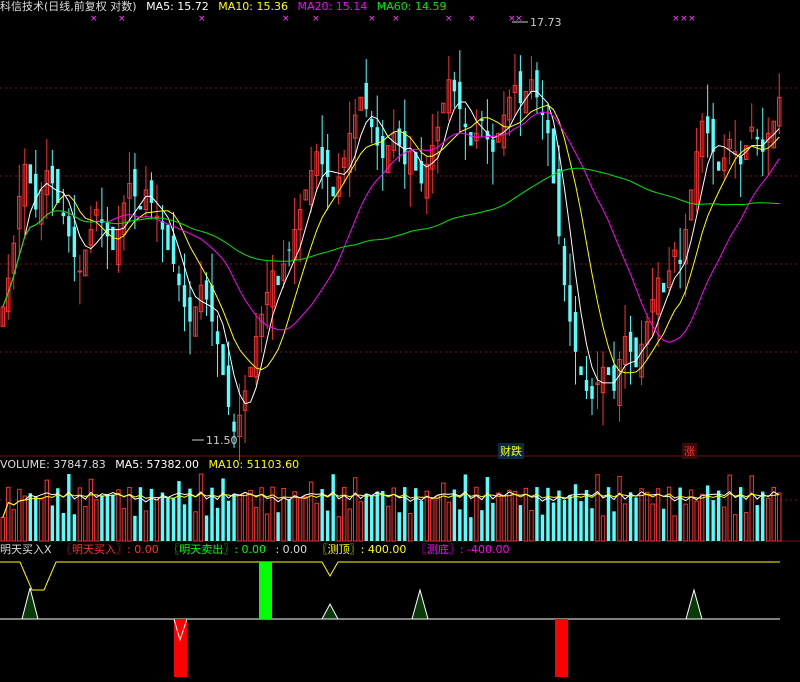 The height and width of the screenshot is (682, 800). What do you see at coordinates (561, 648) in the screenshot?
I see `buy-signal-bar` at bounding box center [561, 648].